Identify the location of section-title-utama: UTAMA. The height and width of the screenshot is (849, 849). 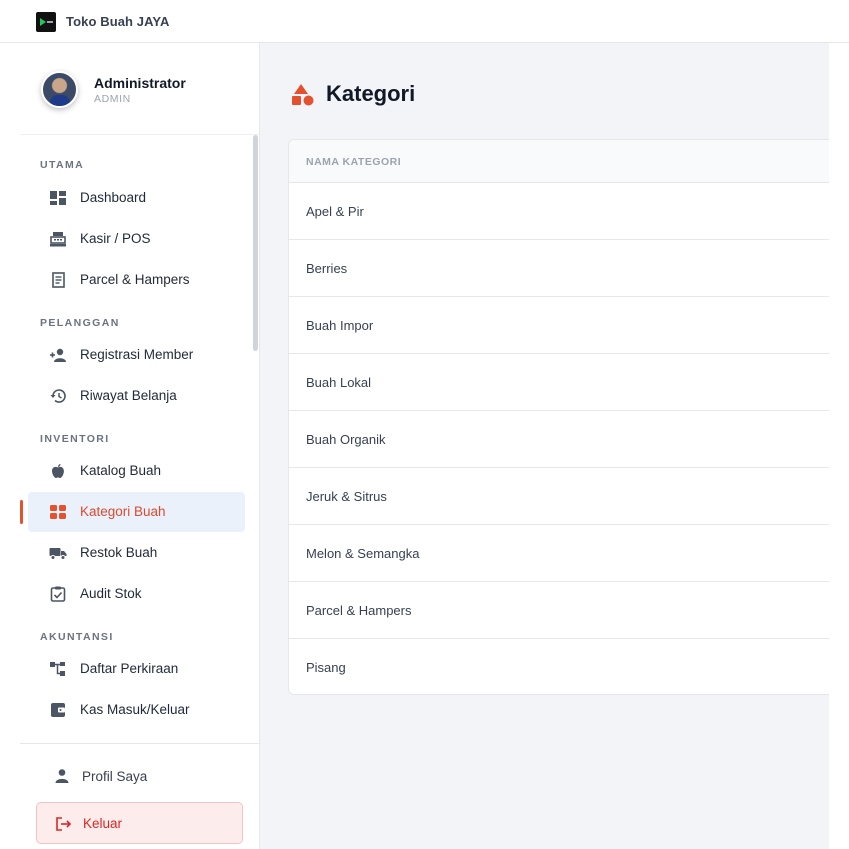
(62, 165).